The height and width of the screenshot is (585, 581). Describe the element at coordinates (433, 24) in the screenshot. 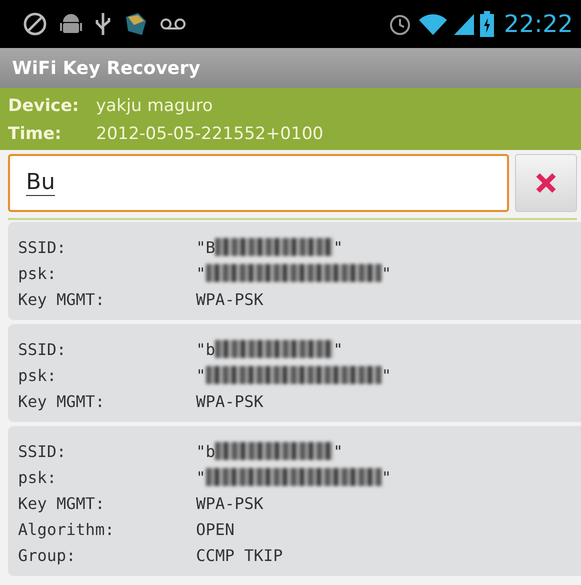

I see `wifi-icon` at that location.